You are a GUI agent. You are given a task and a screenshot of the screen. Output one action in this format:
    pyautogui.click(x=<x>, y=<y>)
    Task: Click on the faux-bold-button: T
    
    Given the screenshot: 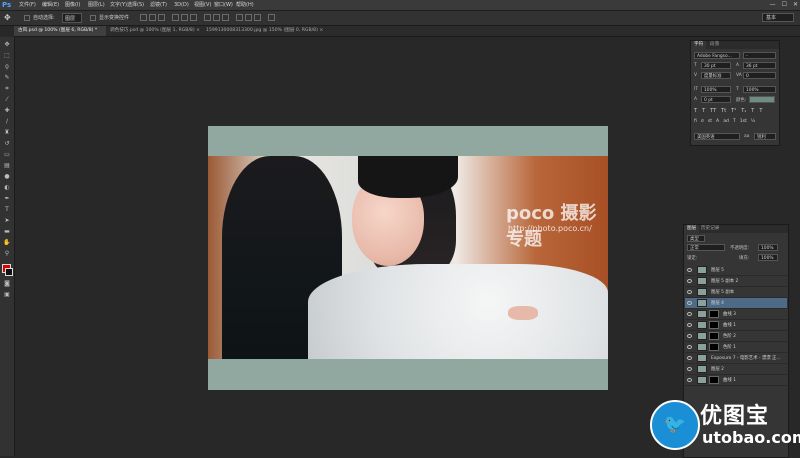 What is the action you would take?
    pyautogui.click(x=695, y=112)
    